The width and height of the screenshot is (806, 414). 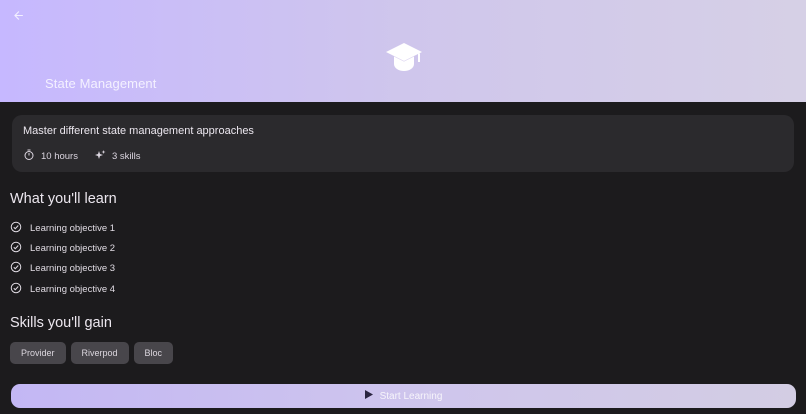 What do you see at coordinates (101, 83) in the screenshot?
I see `page-title: State Management` at bounding box center [101, 83].